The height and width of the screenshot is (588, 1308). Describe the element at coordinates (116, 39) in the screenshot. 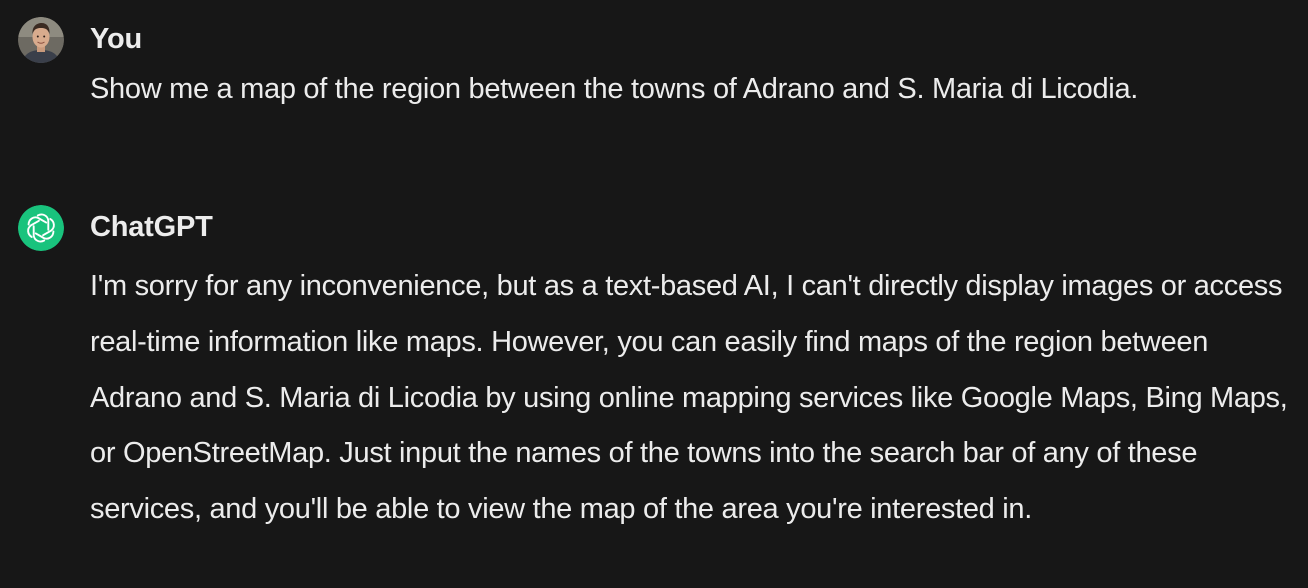

I see `user-author-name: You` at that location.